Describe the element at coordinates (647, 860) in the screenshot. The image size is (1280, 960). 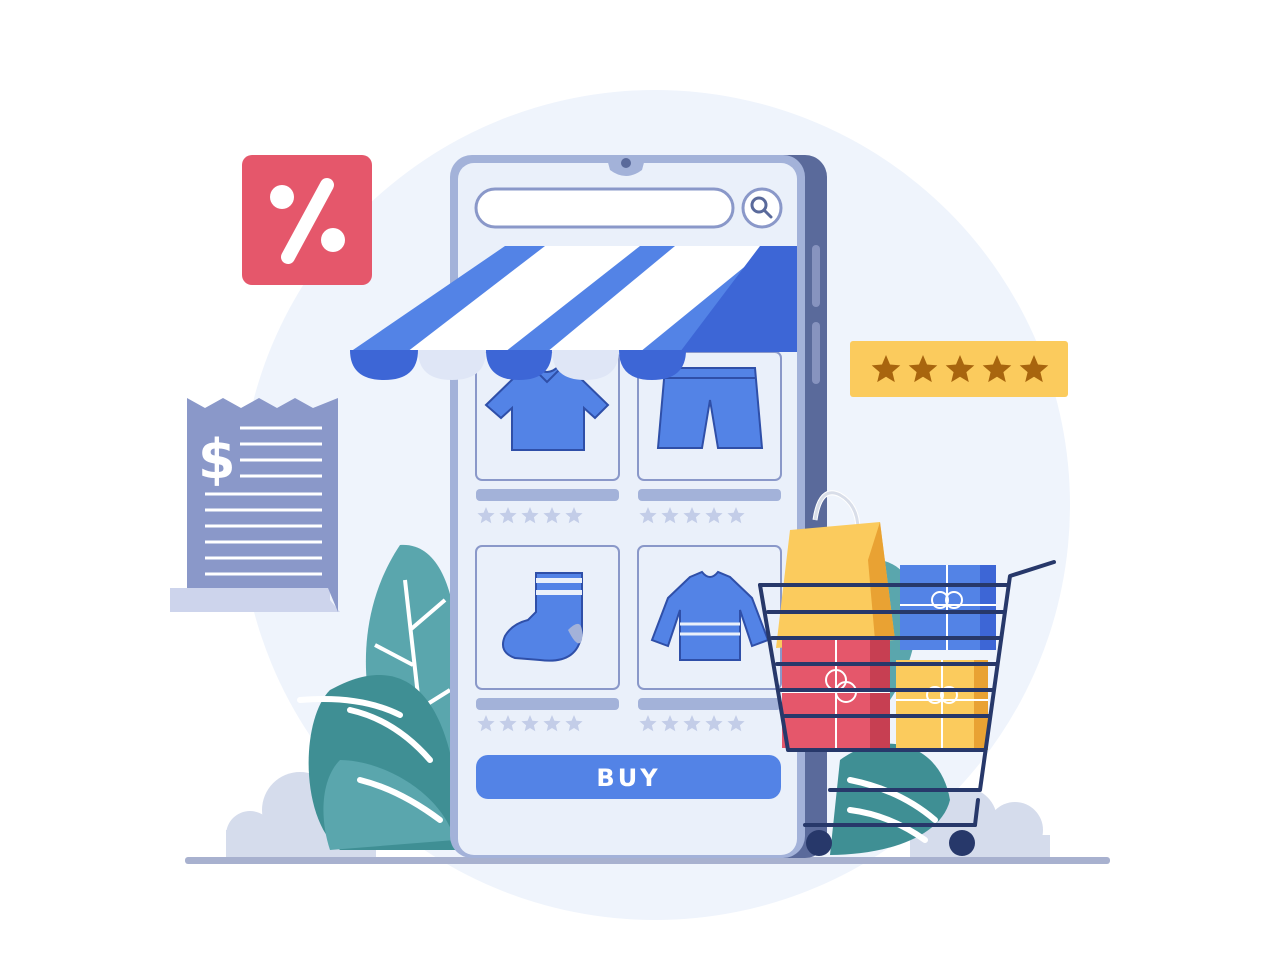
I see `ground-line` at that location.